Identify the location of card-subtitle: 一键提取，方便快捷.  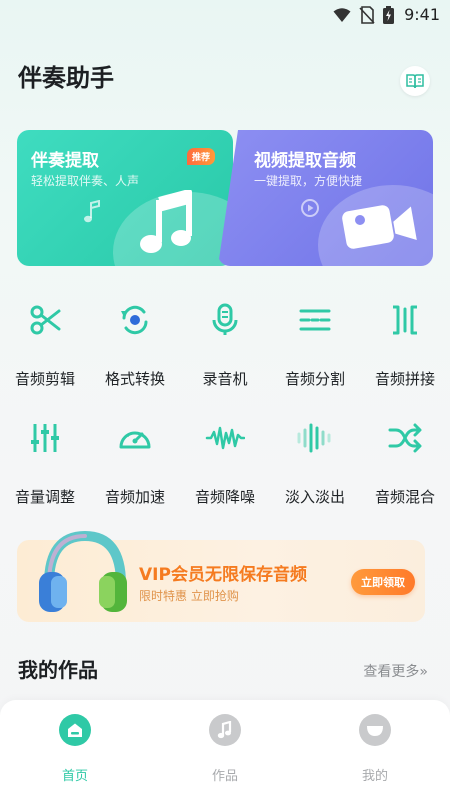
(308, 181).